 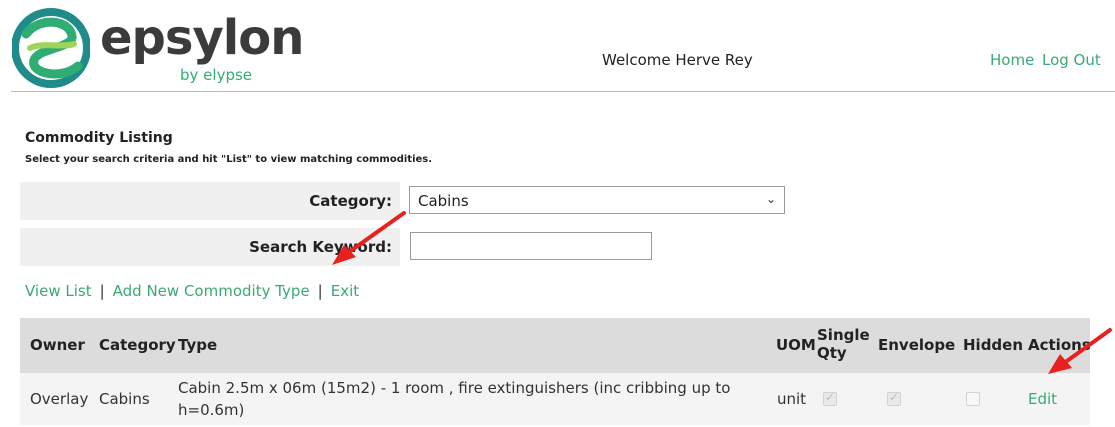 I want to click on cell-category: Cabins, so click(x=124, y=399).